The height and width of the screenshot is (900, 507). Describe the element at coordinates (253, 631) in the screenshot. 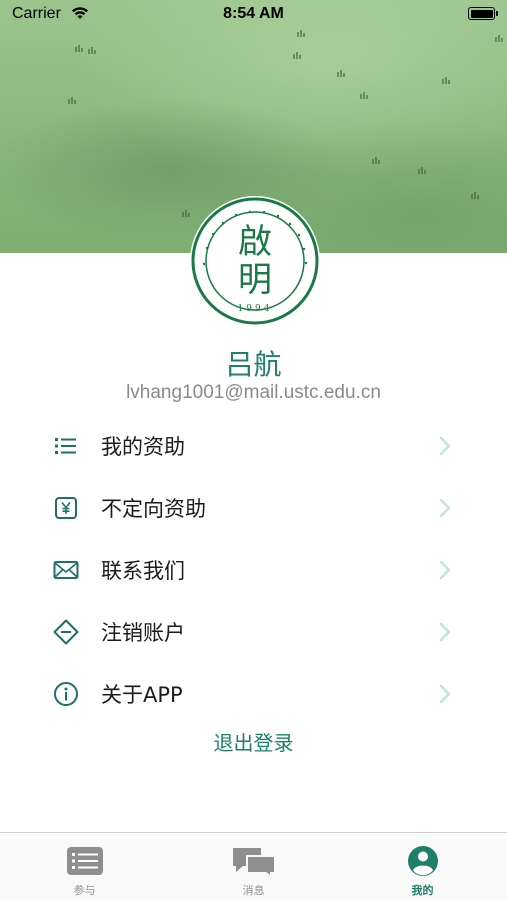

I see `menu-item-deactivate-account: 注销账户` at that location.